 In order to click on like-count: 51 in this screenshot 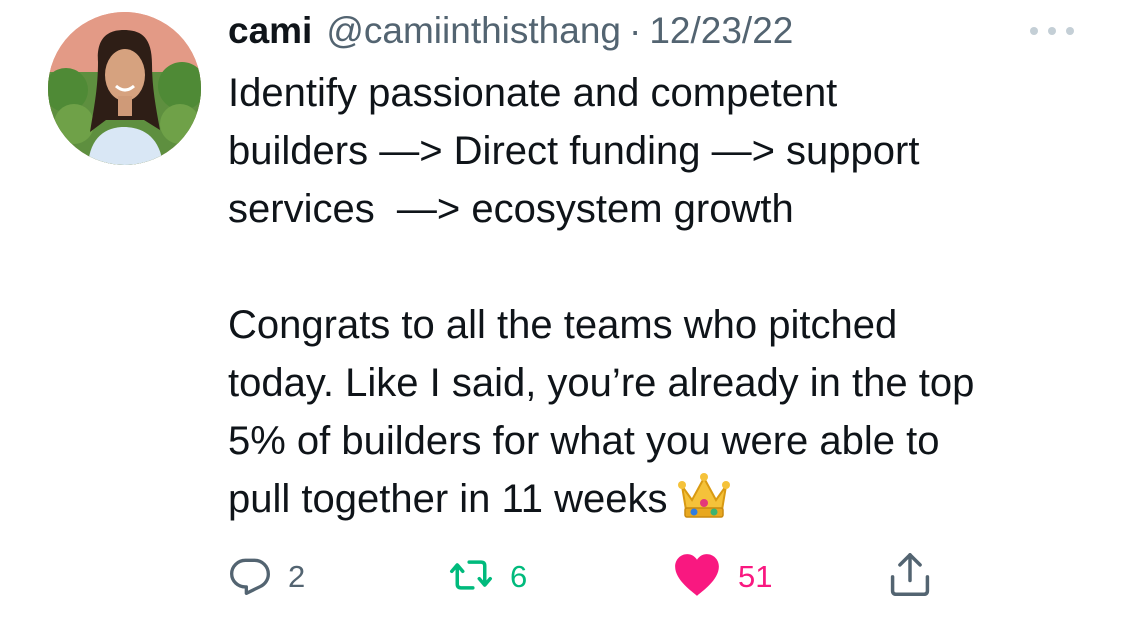, I will do `click(755, 576)`.